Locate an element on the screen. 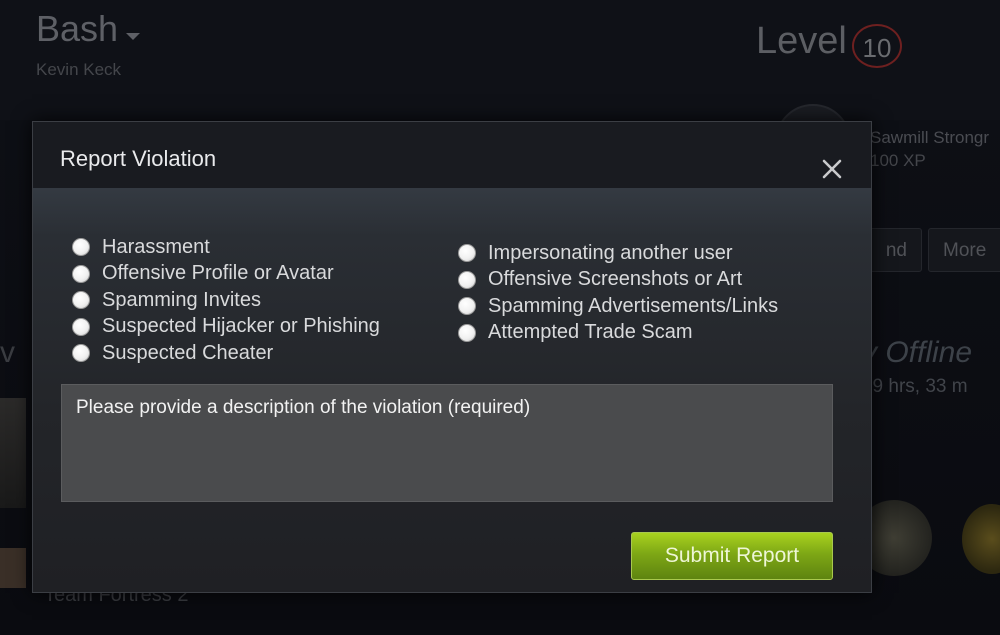 This screenshot has height=635, width=1000. reason-option-spamming-ads: Spamming Advertisements/Links is located at coordinates (618, 306).